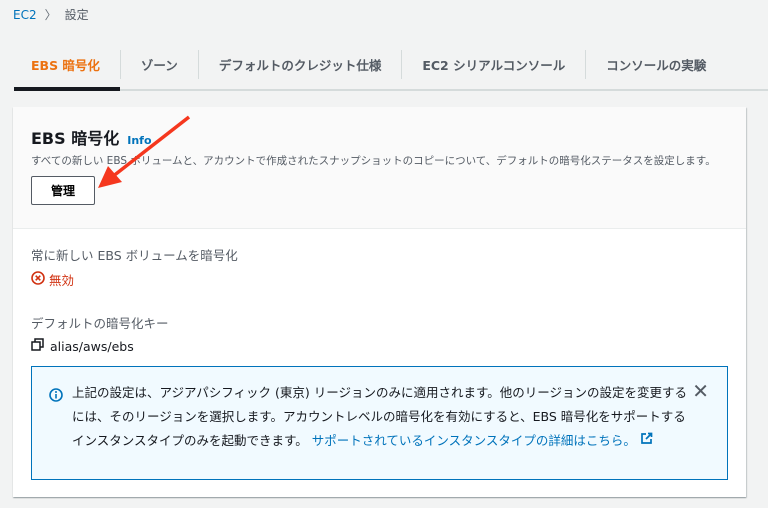 The width and height of the screenshot is (768, 508). Describe the element at coordinates (139, 140) in the screenshot. I see `info-link: Info` at that location.